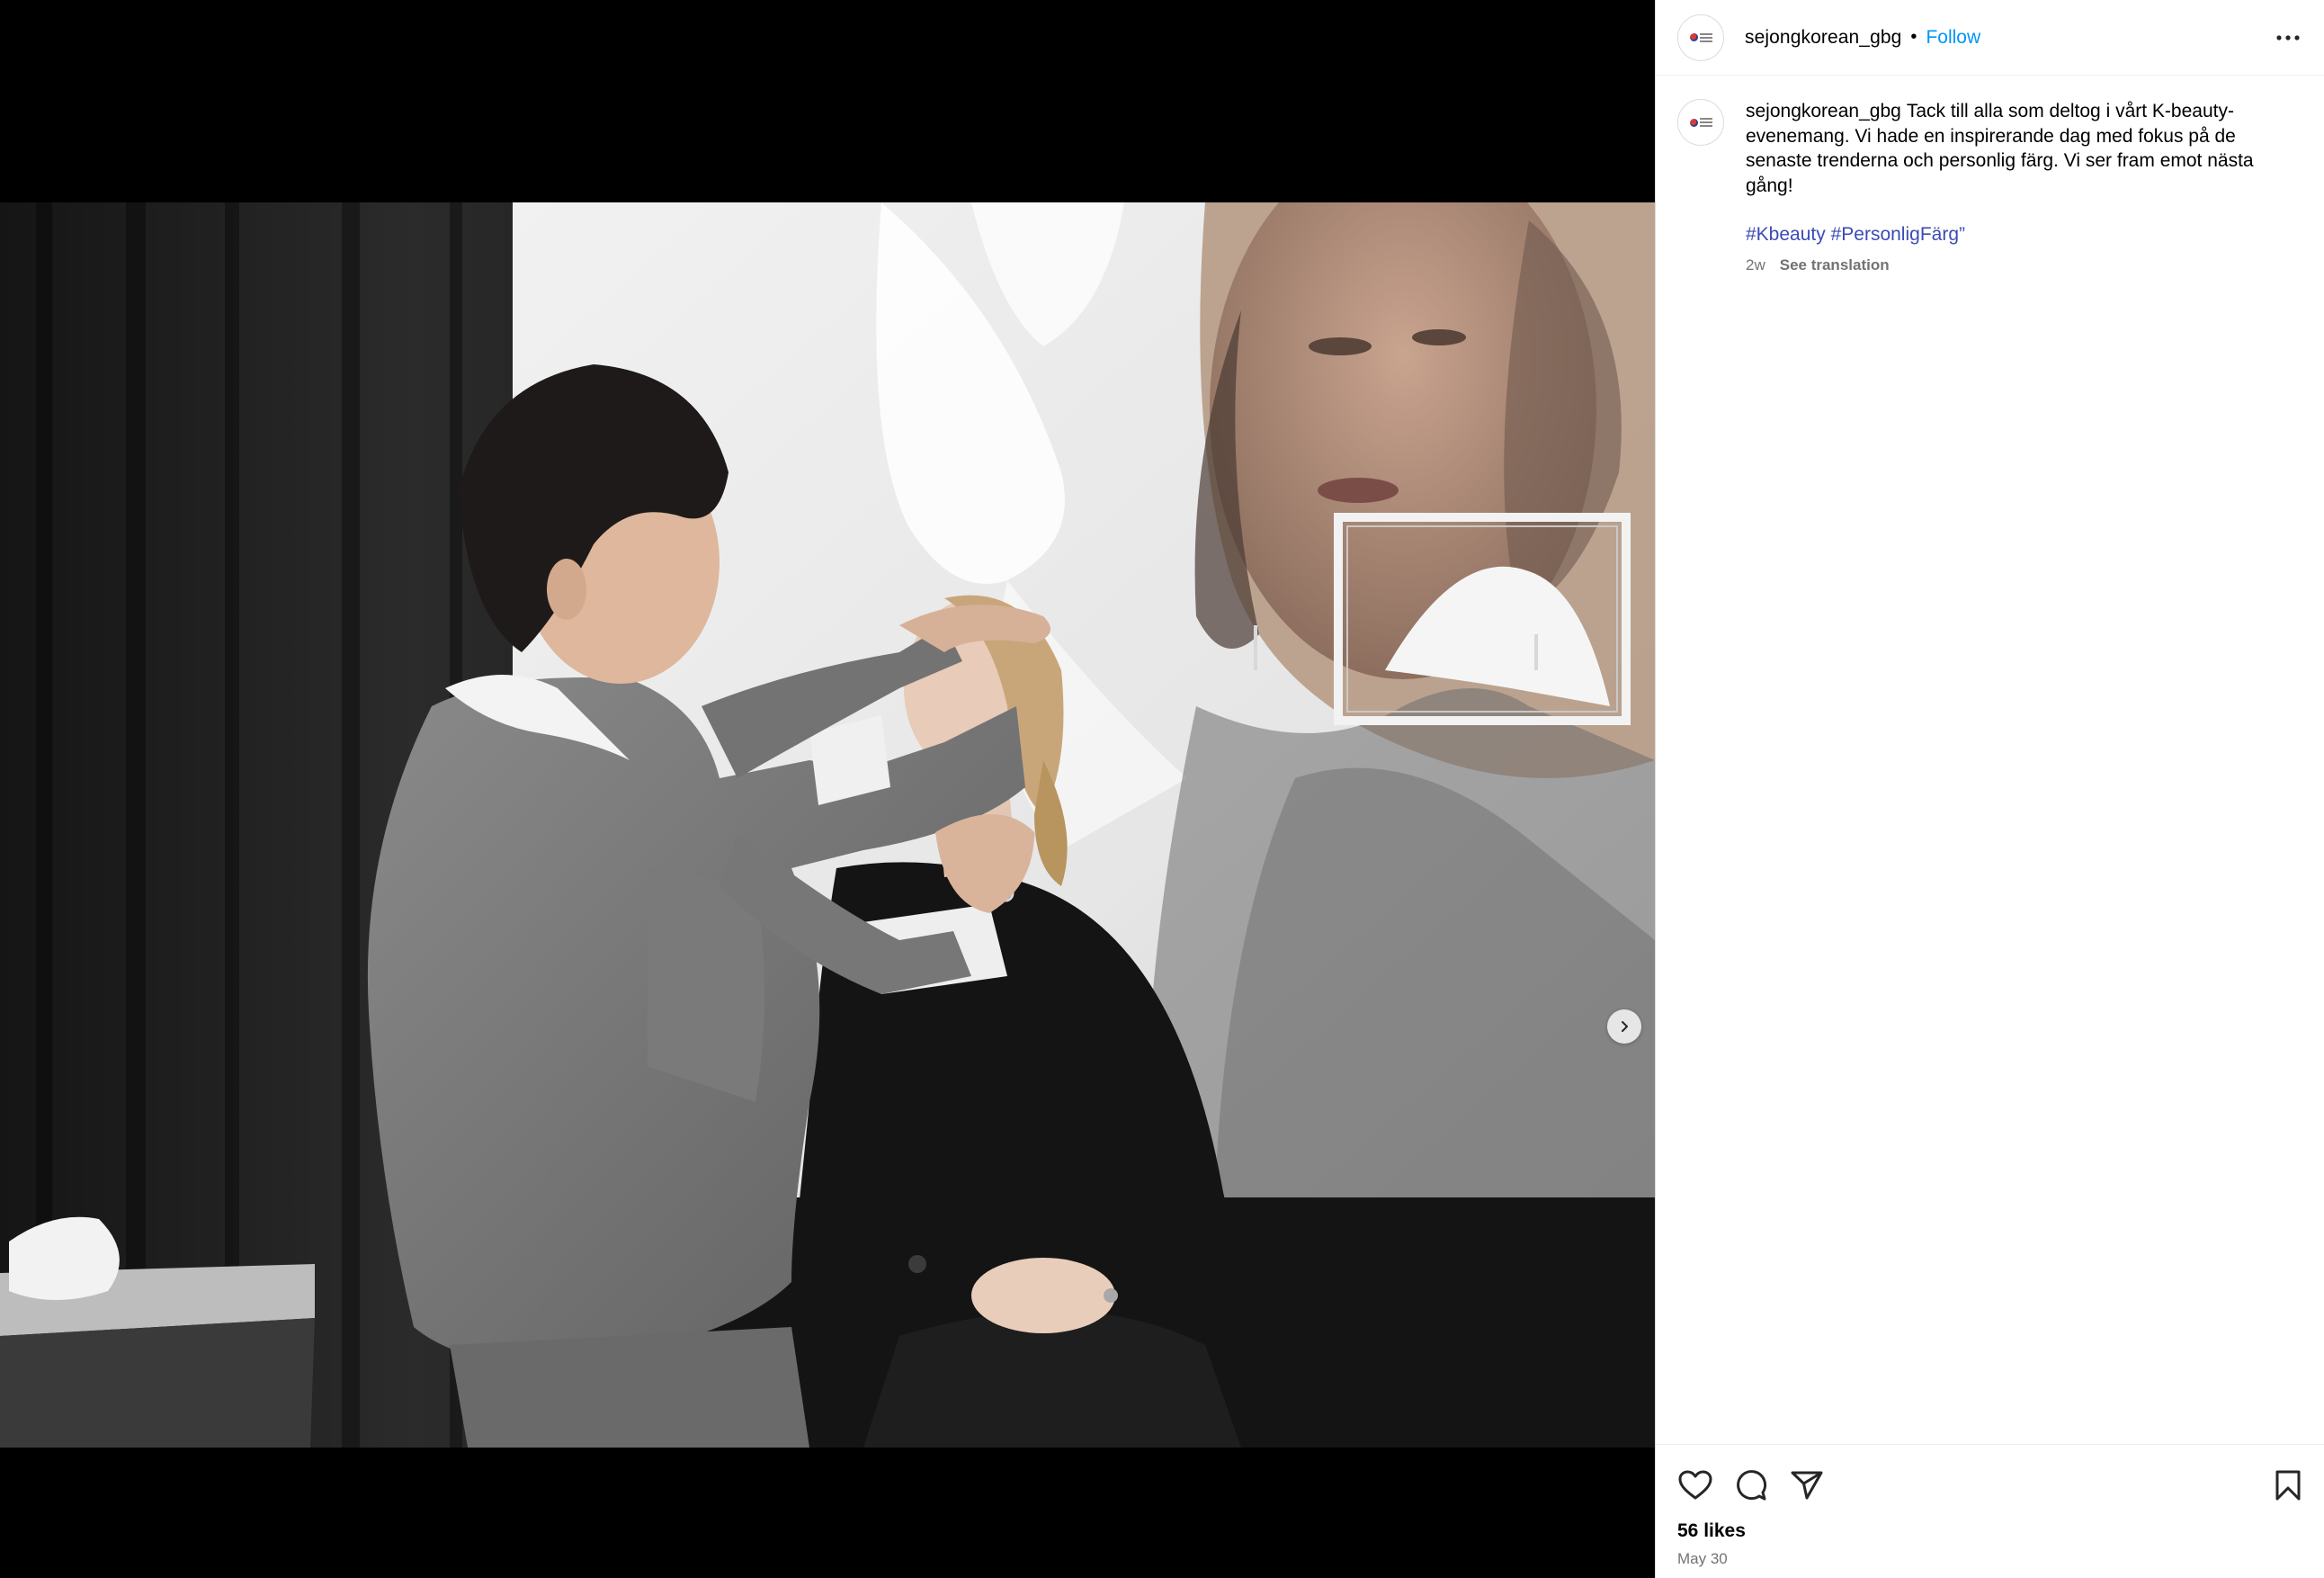 The height and width of the screenshot is (1578, 2324). I want to click on send-icon, so click(1807, 1485).